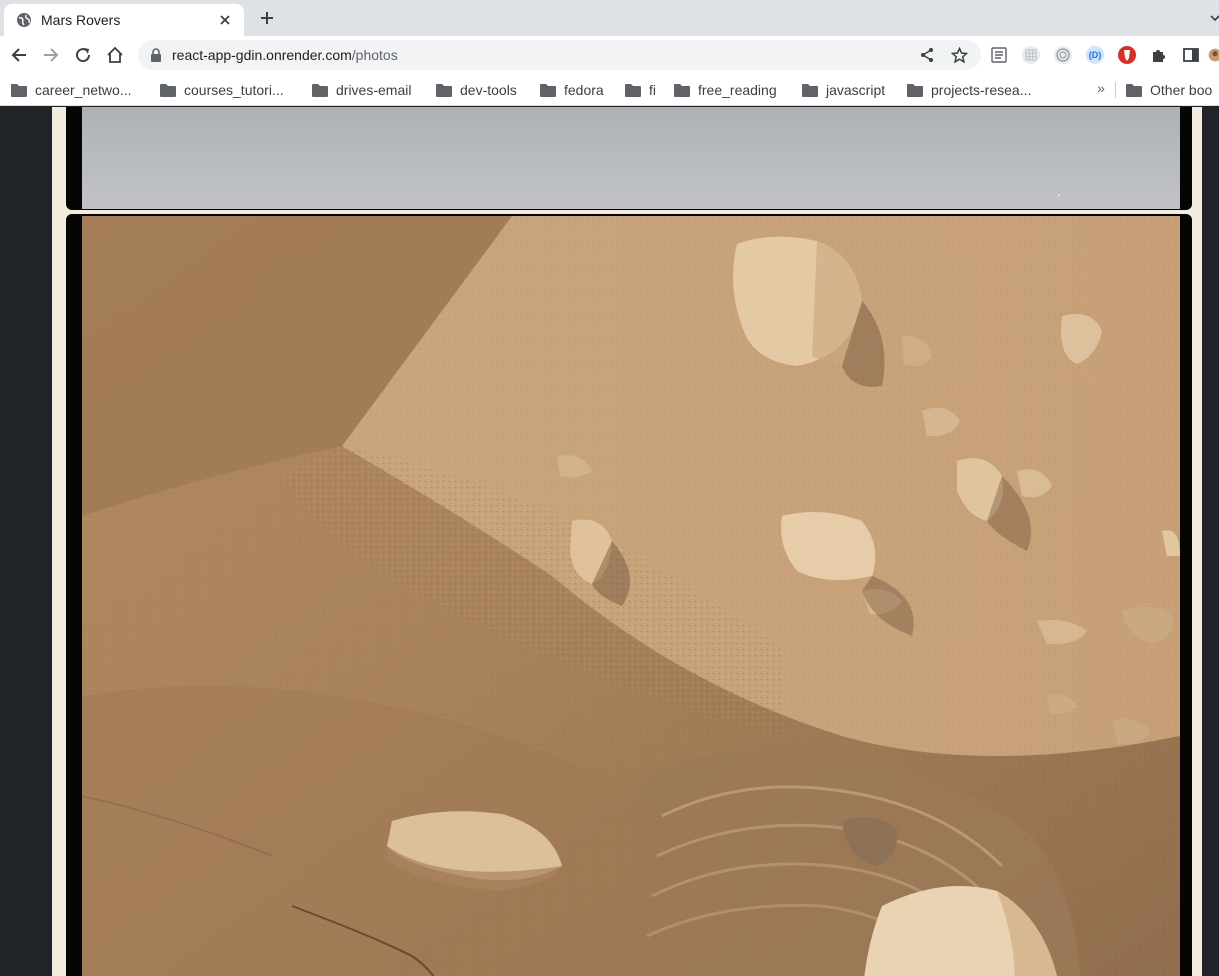  Describe the element at coordinates (225, 20) in the screenshot. I see `close-icon` at that location.